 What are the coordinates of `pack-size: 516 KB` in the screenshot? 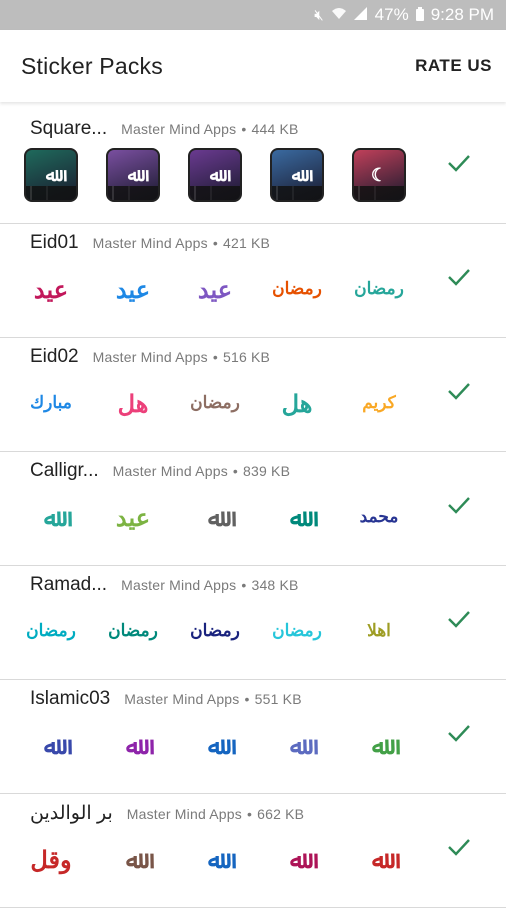 It's located at (246, 357).